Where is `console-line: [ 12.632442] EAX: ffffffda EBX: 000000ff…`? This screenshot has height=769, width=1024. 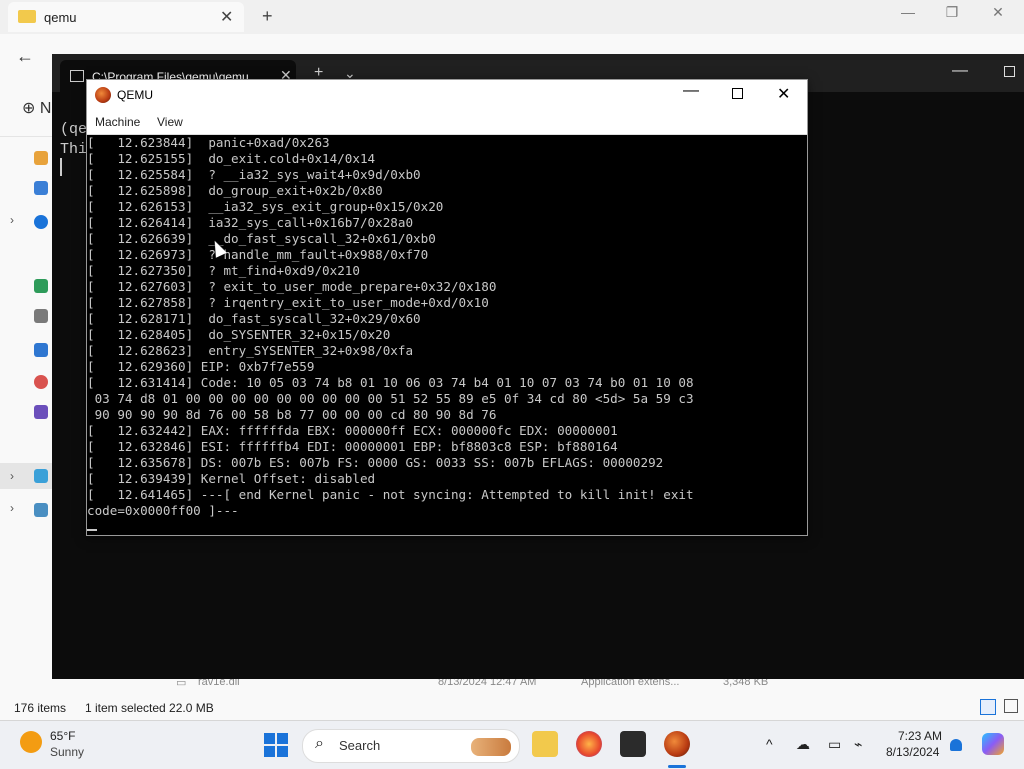
console-line: [ 12.632442] EAX: ffffffda EBX: 000000ff… is located at coordinates (352, 430).